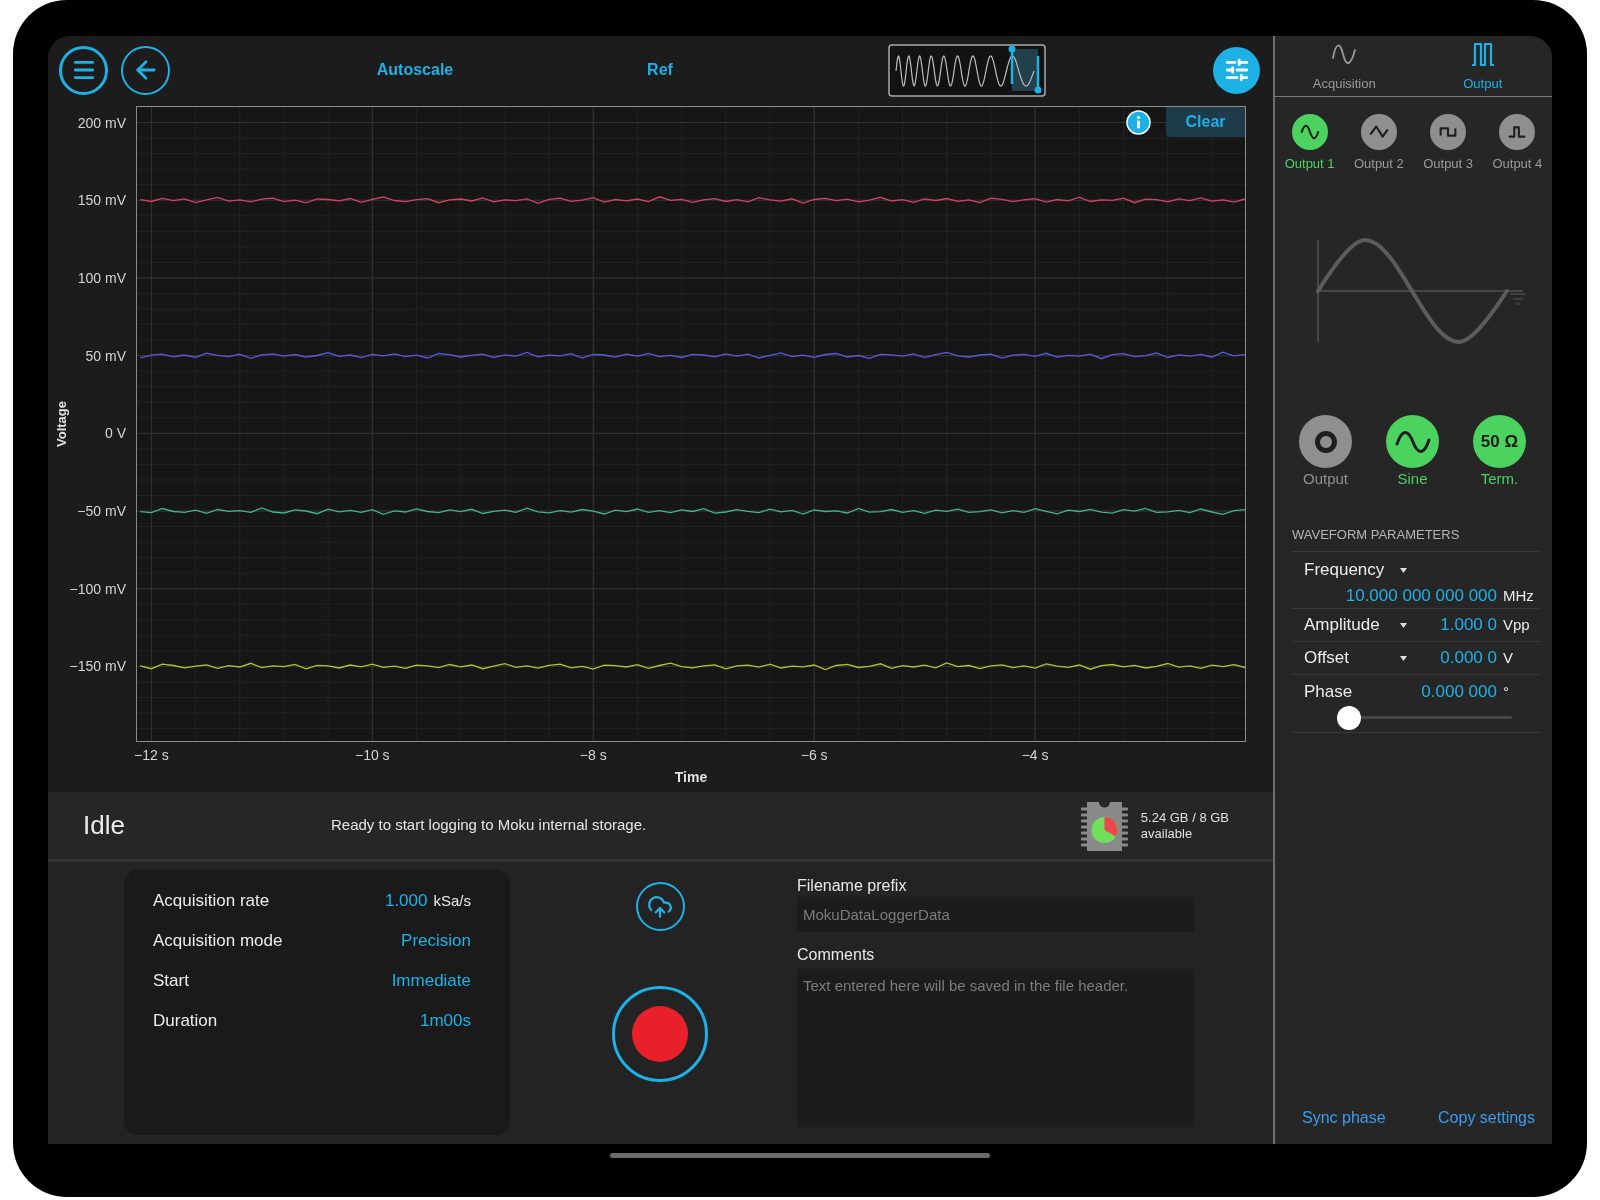 The width and height of the screenshot is (1600, 1200). I want to click on parameter-unit: V, so click(1508, 658).